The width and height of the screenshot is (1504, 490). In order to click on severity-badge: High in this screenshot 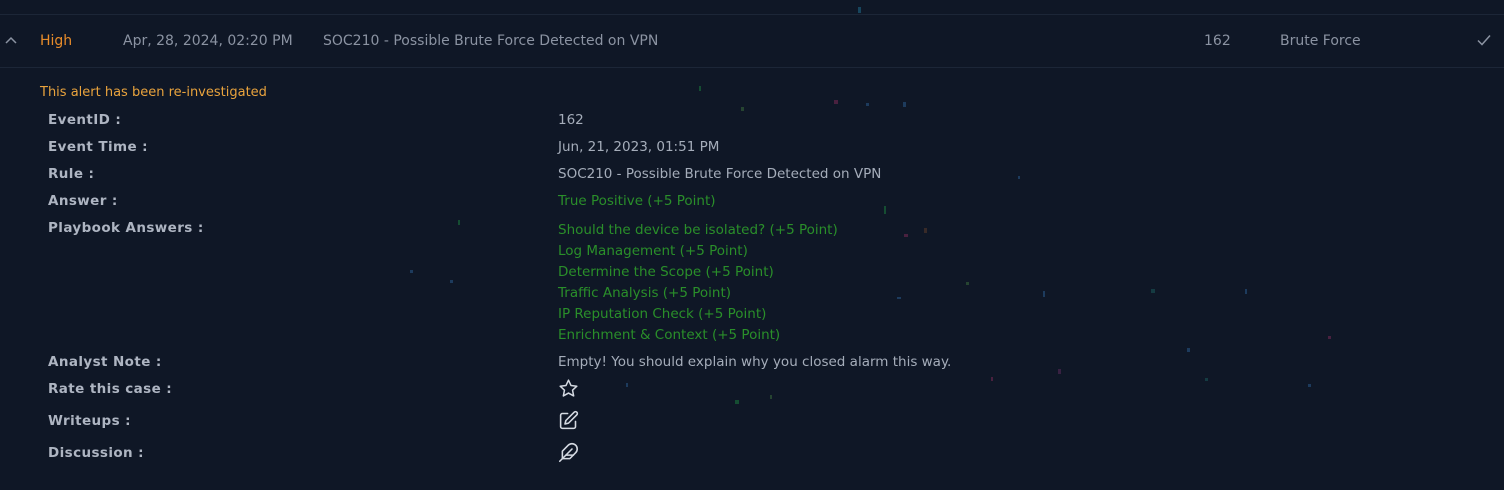, I will do `click(56, 41)`.